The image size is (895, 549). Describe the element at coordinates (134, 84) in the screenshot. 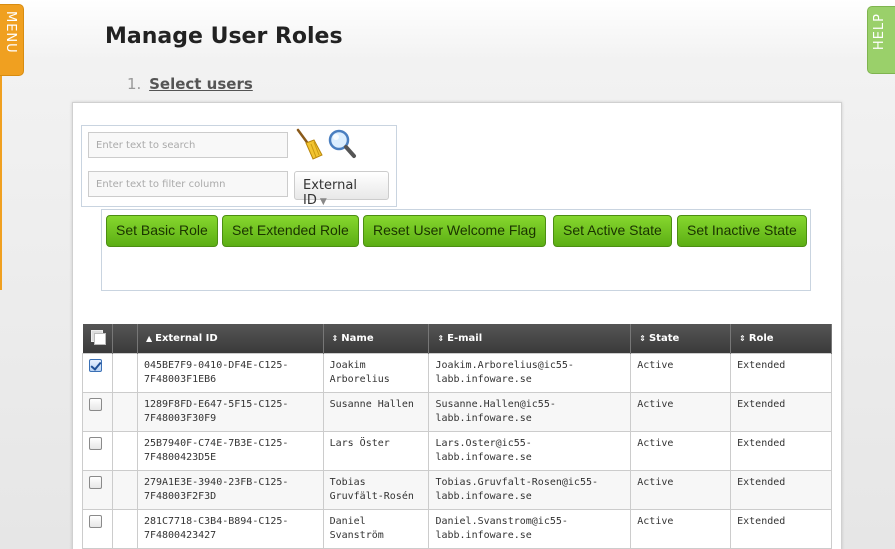

I see `step-number: 1.` at that location.